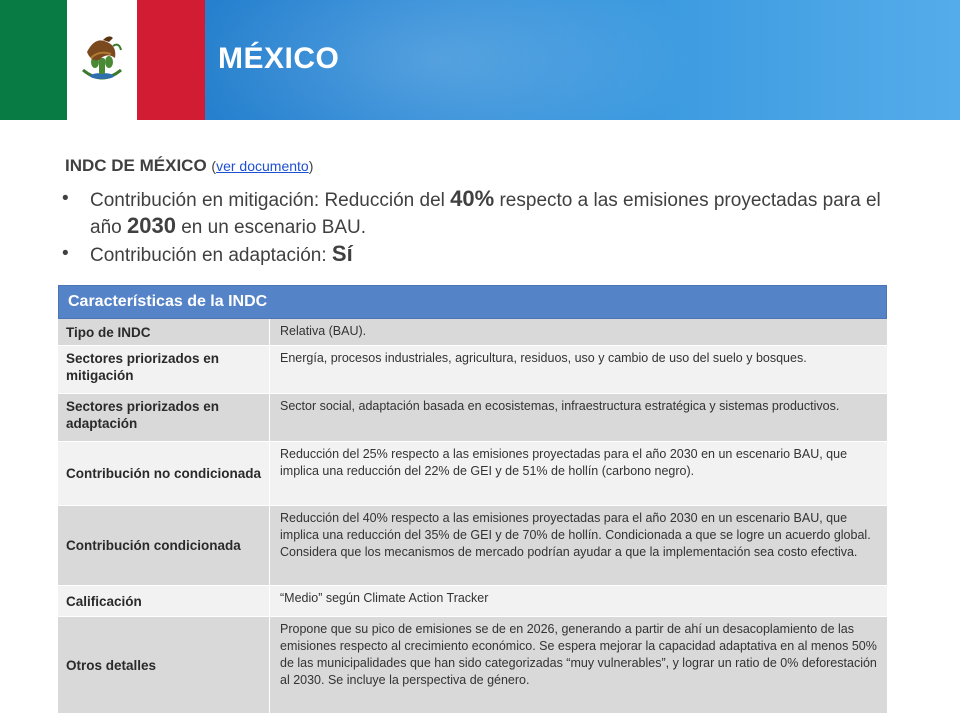 This screenshot has width=960, height=720. I want to click on row-value: “Medio” según Climate Action Tracker, so click(384, 598).